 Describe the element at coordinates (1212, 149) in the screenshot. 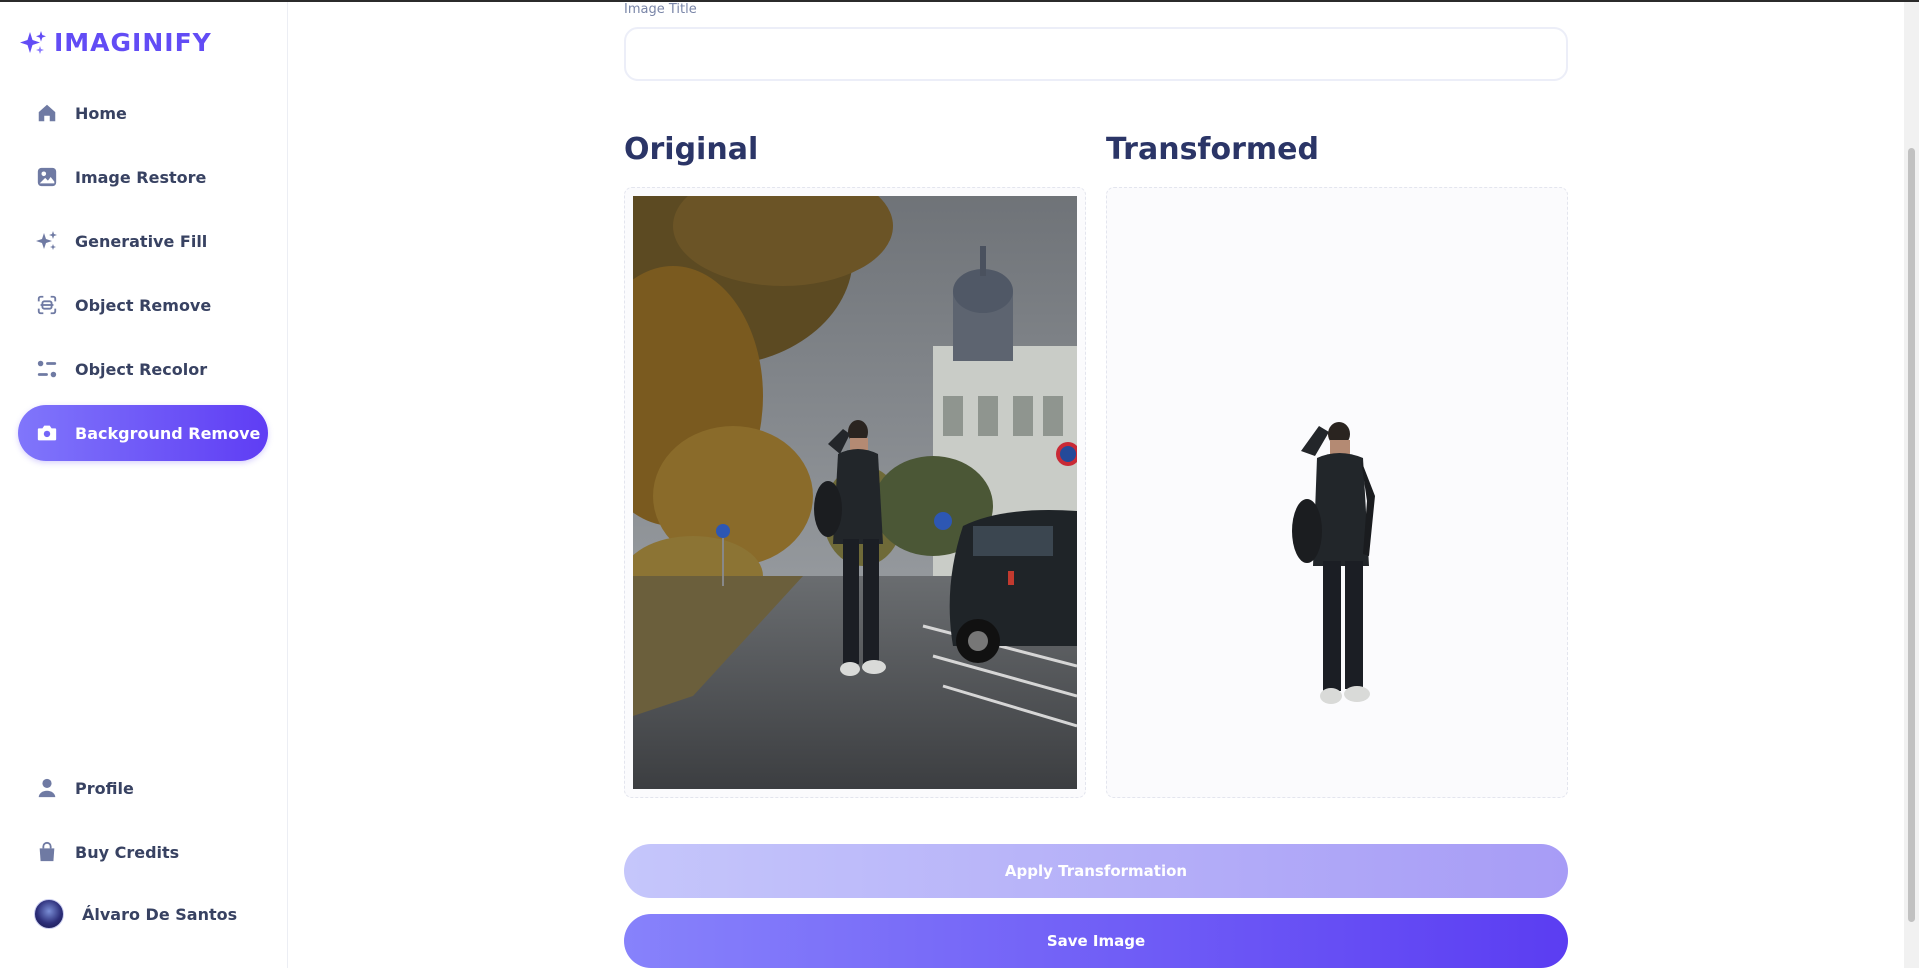

I see `transformed-heading: Transformed` at that location.